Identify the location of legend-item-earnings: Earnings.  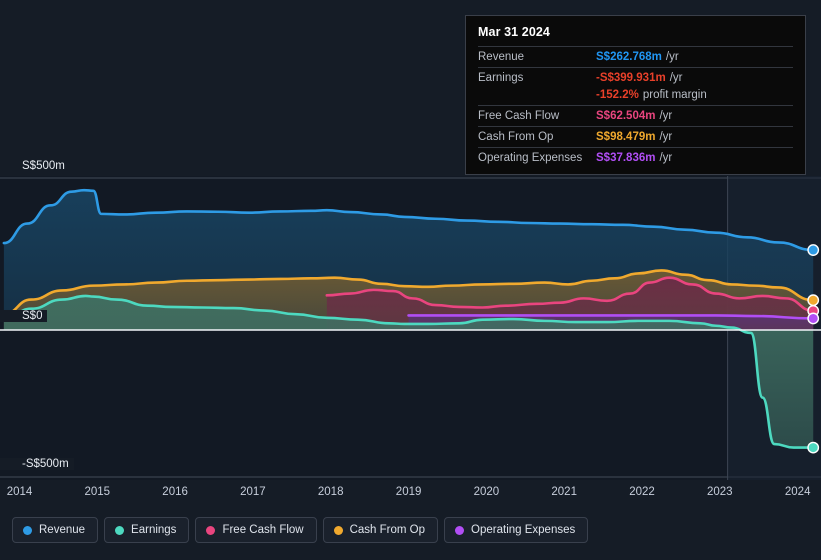
(147, 530).